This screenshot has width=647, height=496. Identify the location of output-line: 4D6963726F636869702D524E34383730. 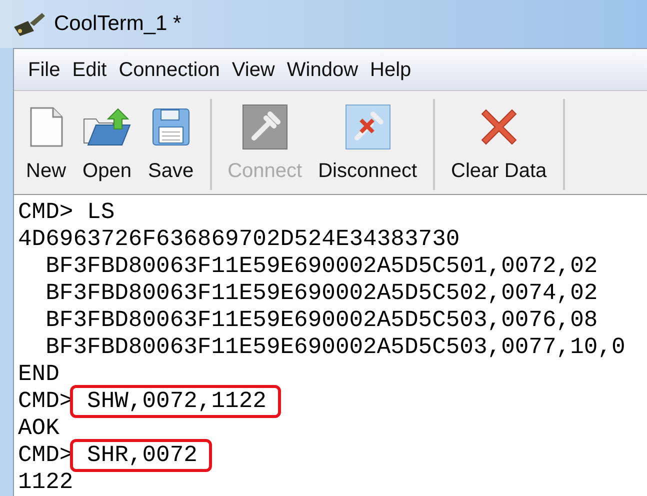
(239, 239).